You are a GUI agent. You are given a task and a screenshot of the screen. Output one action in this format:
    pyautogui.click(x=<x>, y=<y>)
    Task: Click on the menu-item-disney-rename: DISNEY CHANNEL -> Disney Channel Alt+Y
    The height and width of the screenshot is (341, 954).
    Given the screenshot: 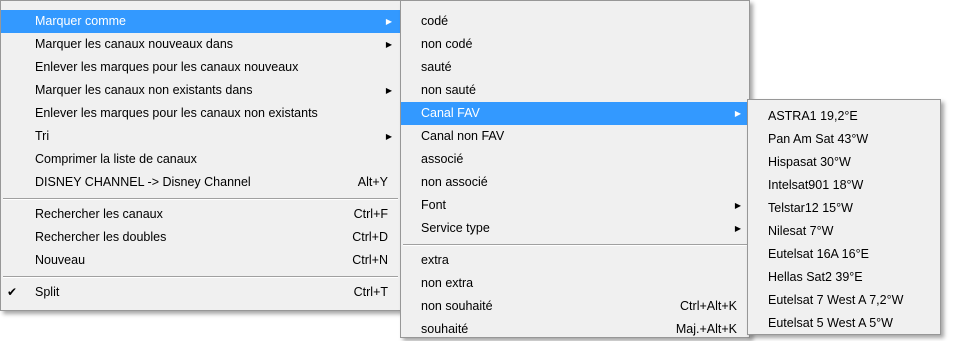 What is the action you would take?
    pyautogui.click(x=200, y=182)
    